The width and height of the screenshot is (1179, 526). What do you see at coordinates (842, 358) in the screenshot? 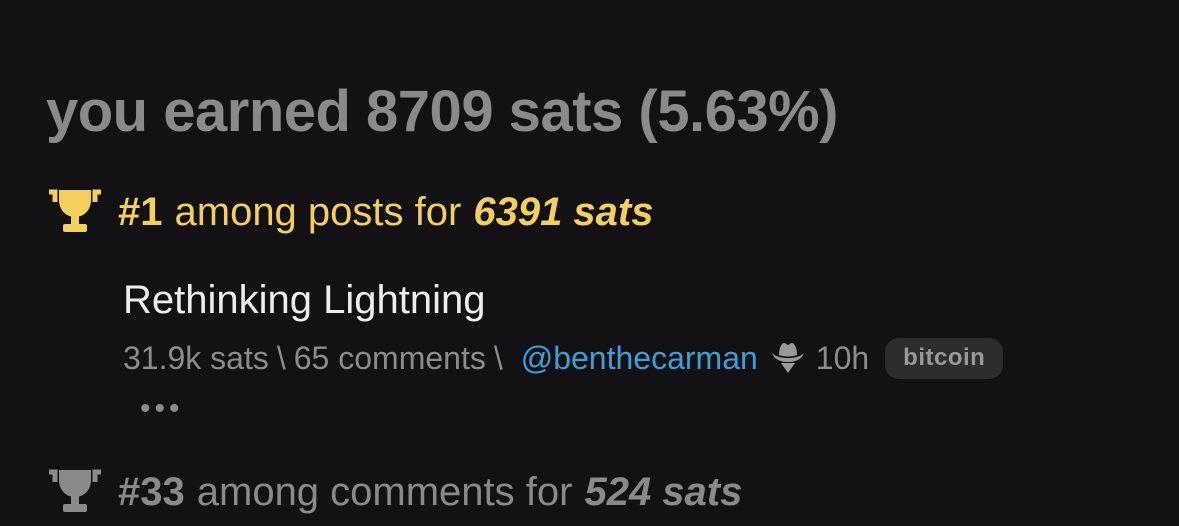
I see `post-age-link: 10h` at bounding box center [842, 358].